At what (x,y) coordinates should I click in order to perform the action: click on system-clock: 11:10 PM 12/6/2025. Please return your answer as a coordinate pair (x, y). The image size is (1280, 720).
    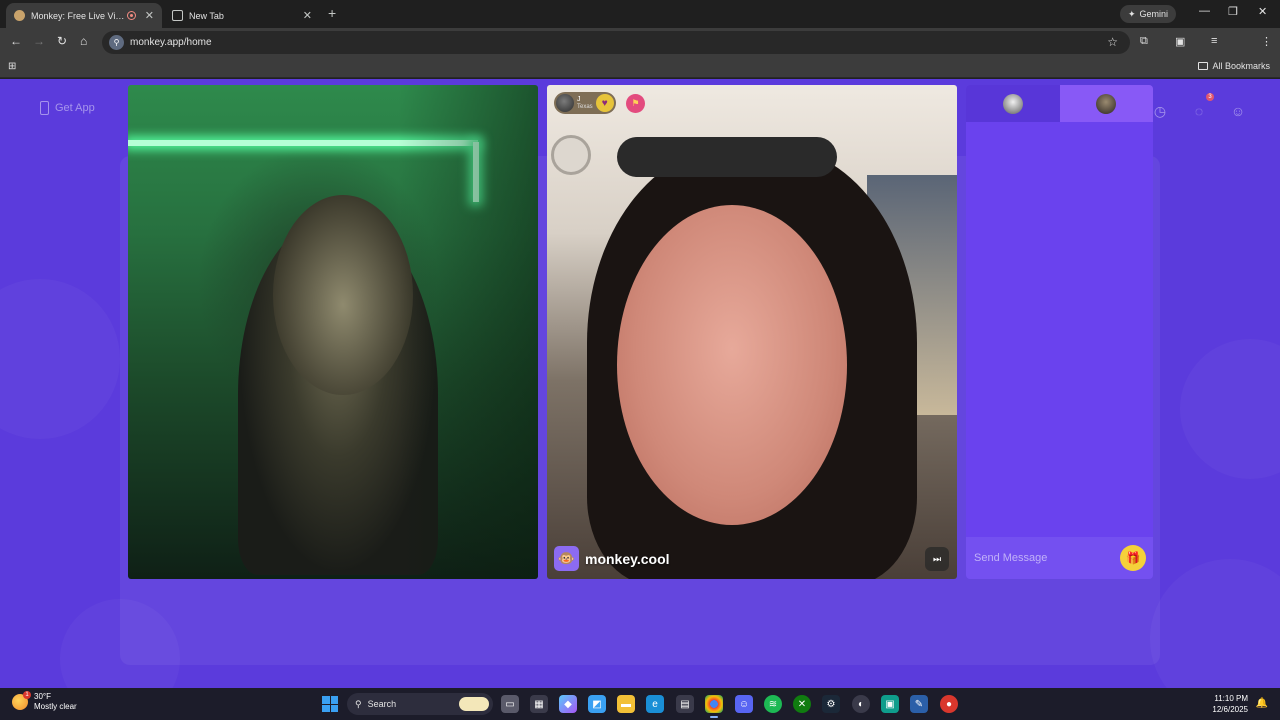
    Looking at the image, I should click on (1230, 704).